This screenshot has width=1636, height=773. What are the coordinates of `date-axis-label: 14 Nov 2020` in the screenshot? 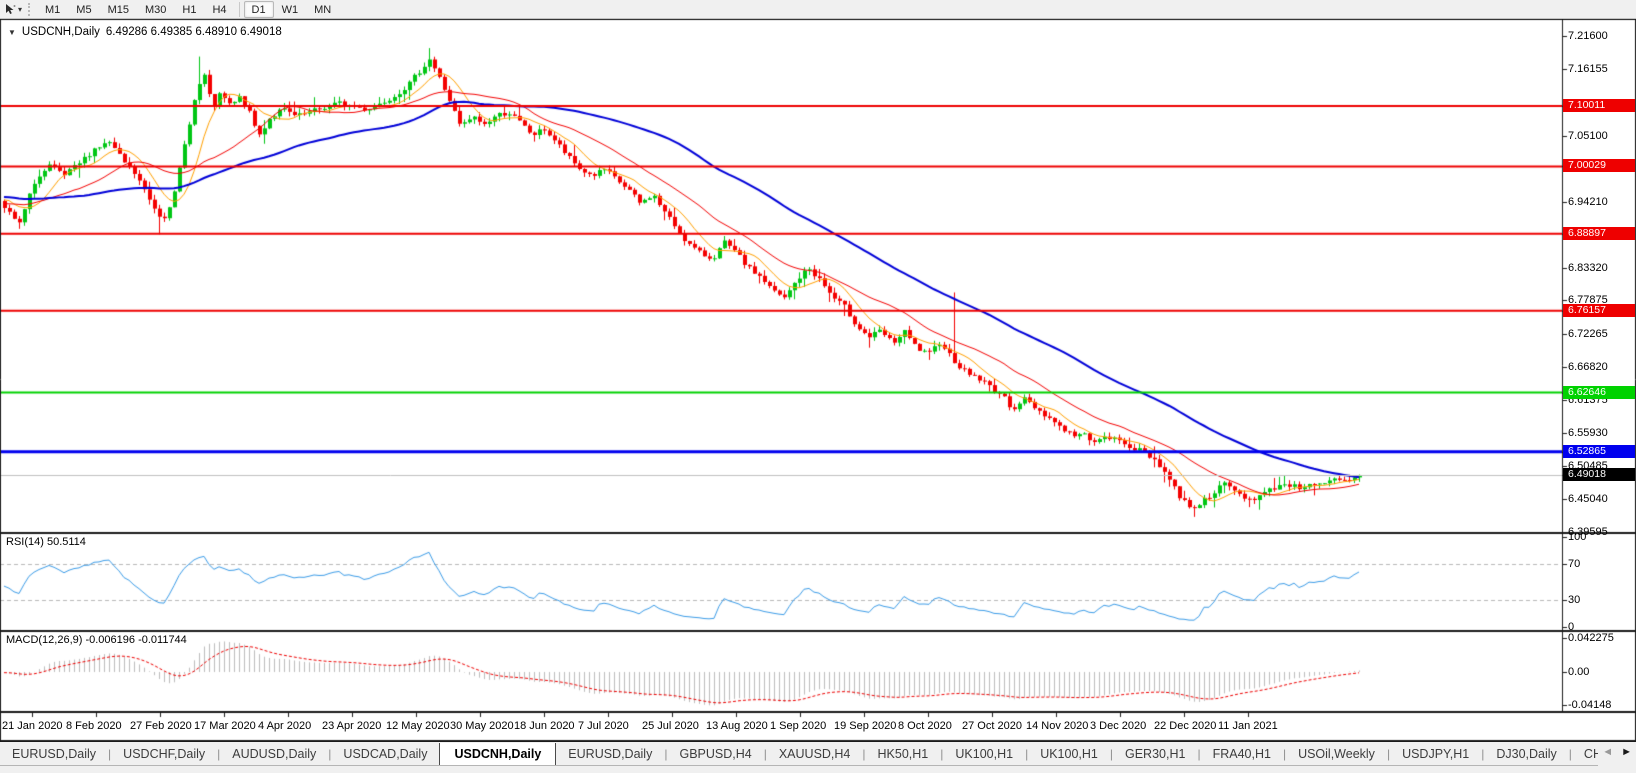 It's located at (1057, 726).